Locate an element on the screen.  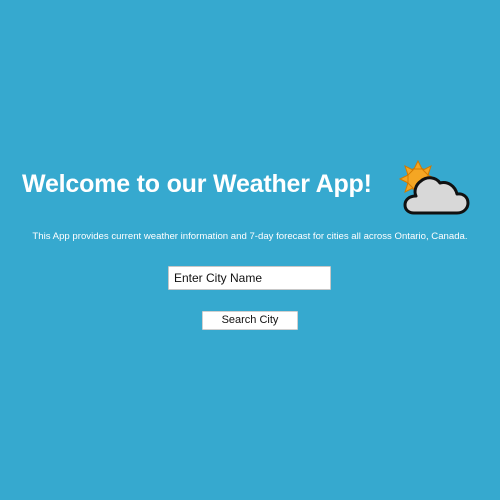
city-search-input is located at coordinates (249, 278).